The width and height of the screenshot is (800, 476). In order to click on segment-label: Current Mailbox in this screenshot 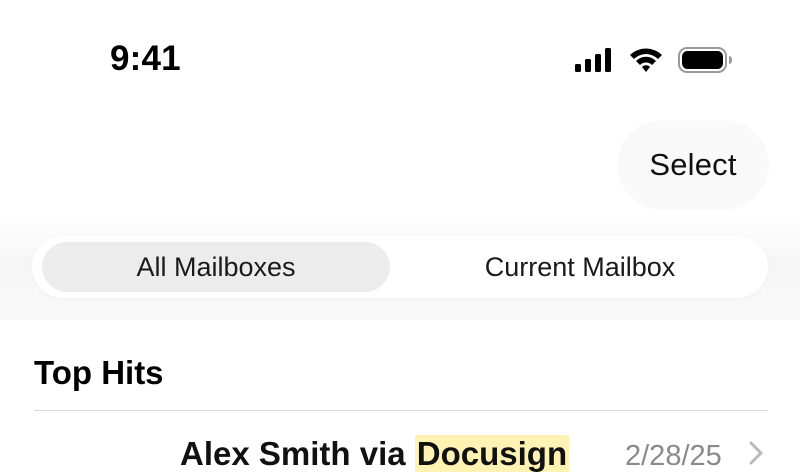, I will do `click(580, 266)`.